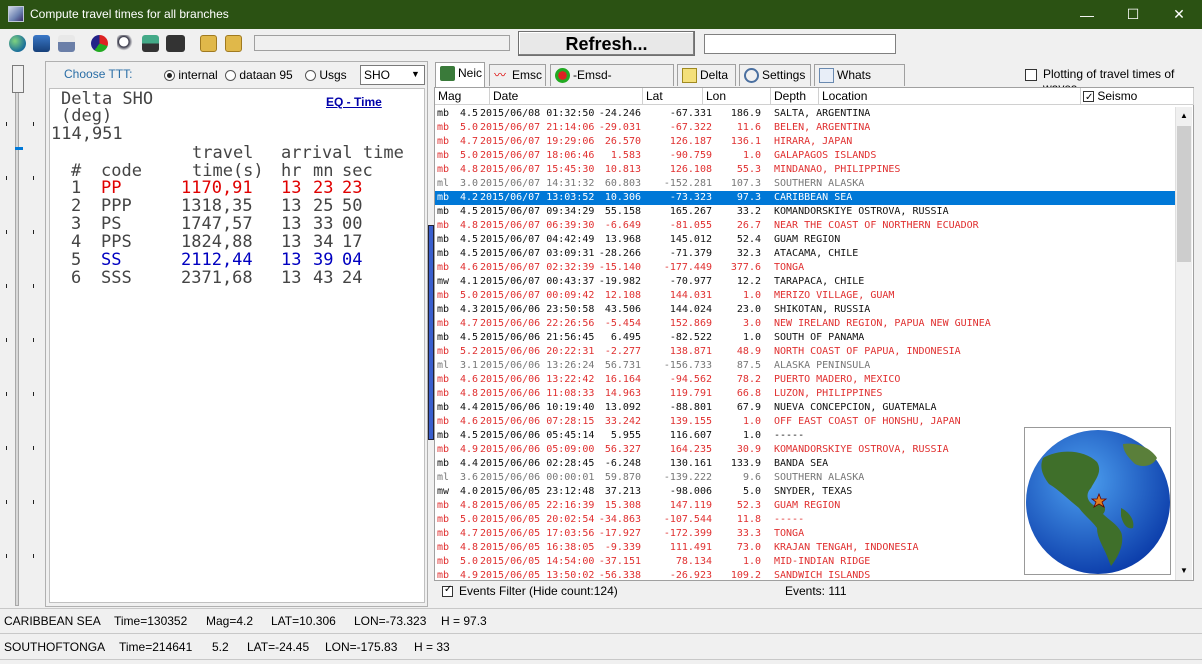 This screenshot has width=1202, height=664. What do you see at coordinates (41, 43) in the screenshot?
I see `book-icon` at bounding box center [41, 43].